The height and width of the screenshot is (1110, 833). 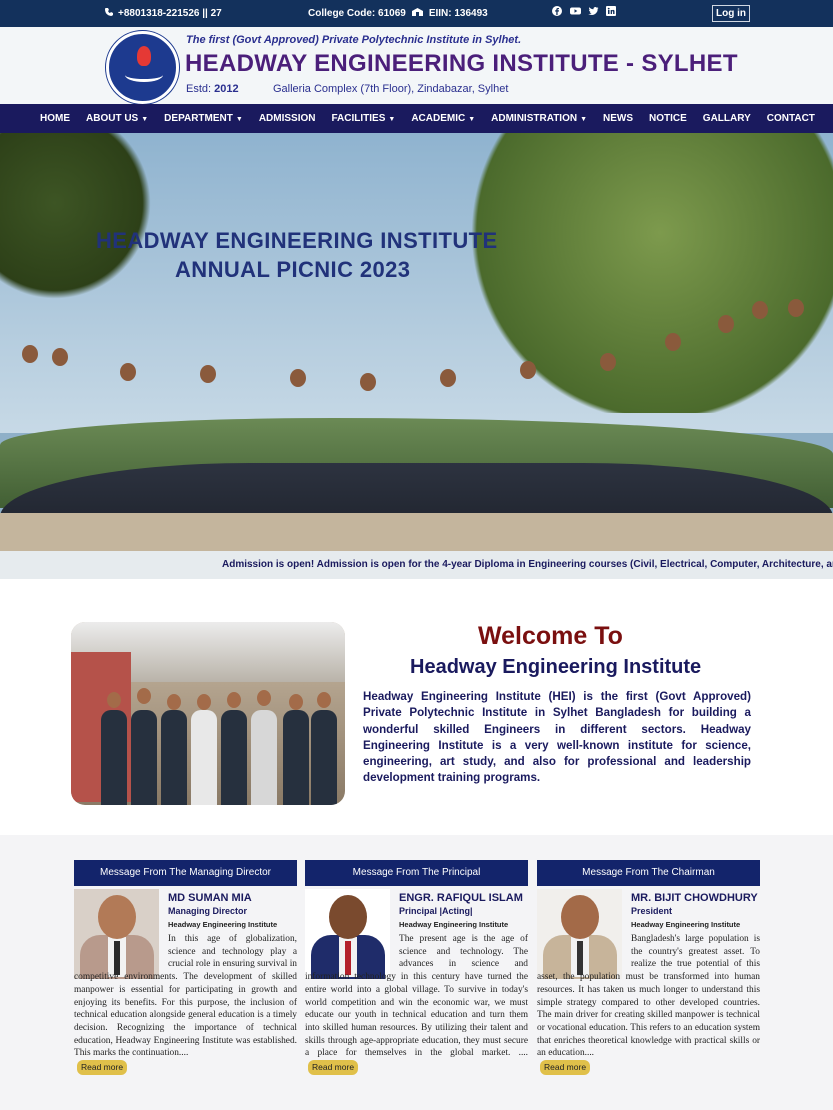 I want to click on nav-item-department: DEPARTMENT ▼, so click(x=203, y=118).